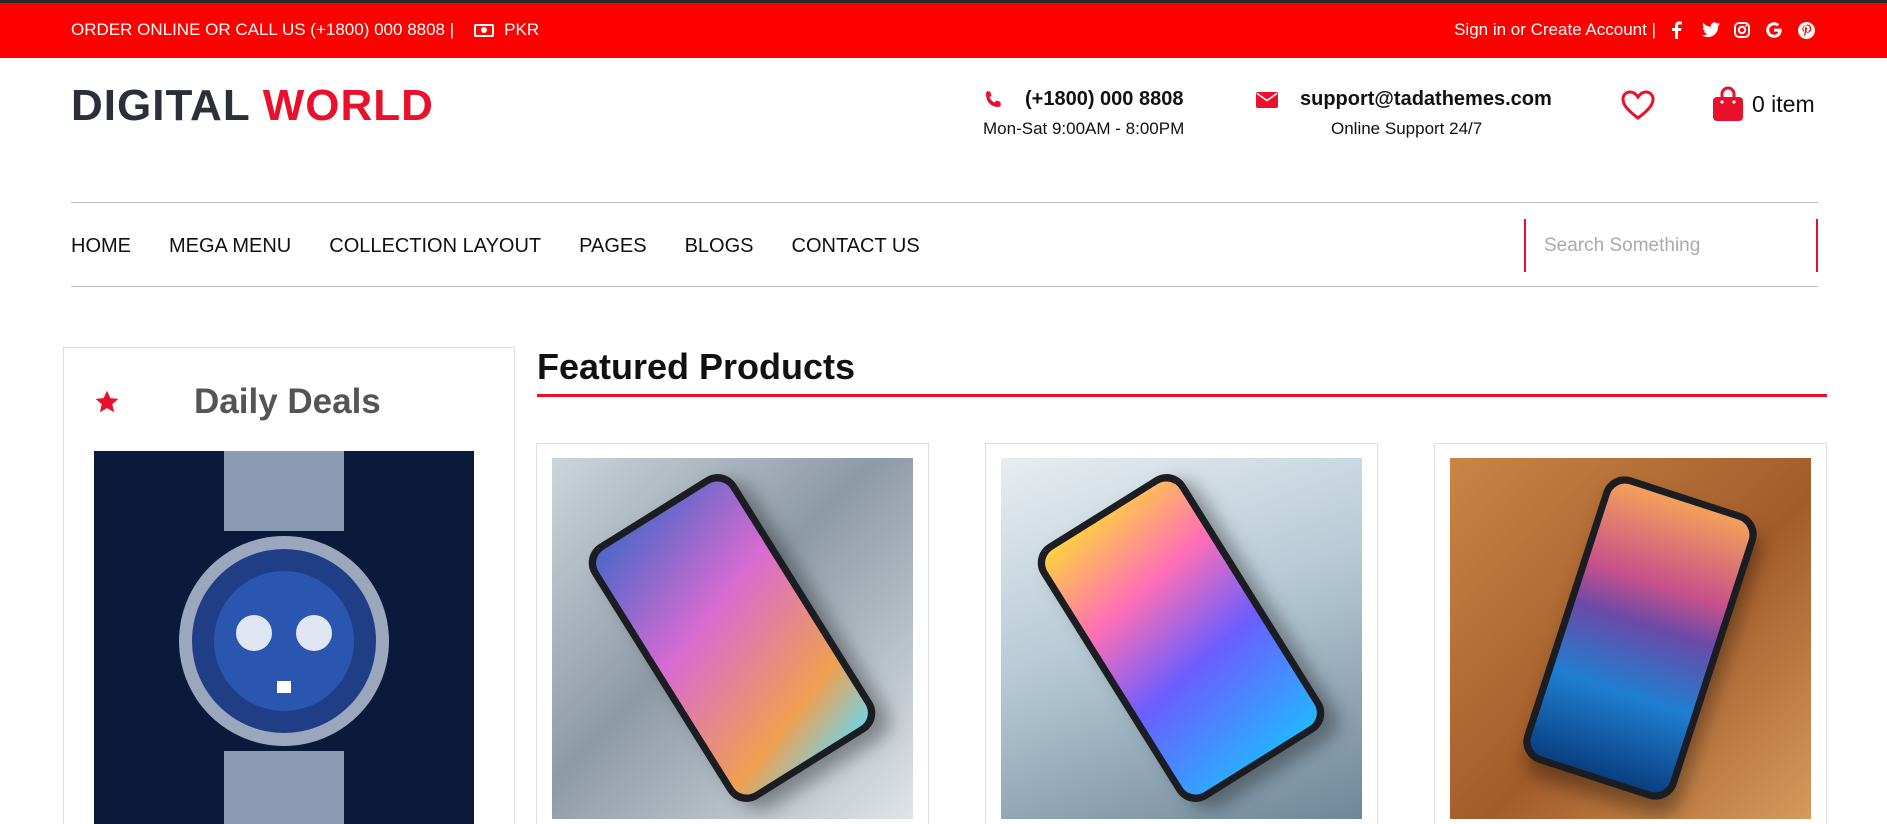 The width and height of the screenshot is (1887, 824). Describe the element at coordinates (161, 105) in the screenshot. I see `logo-text-digital: DIGITAL` at that location.